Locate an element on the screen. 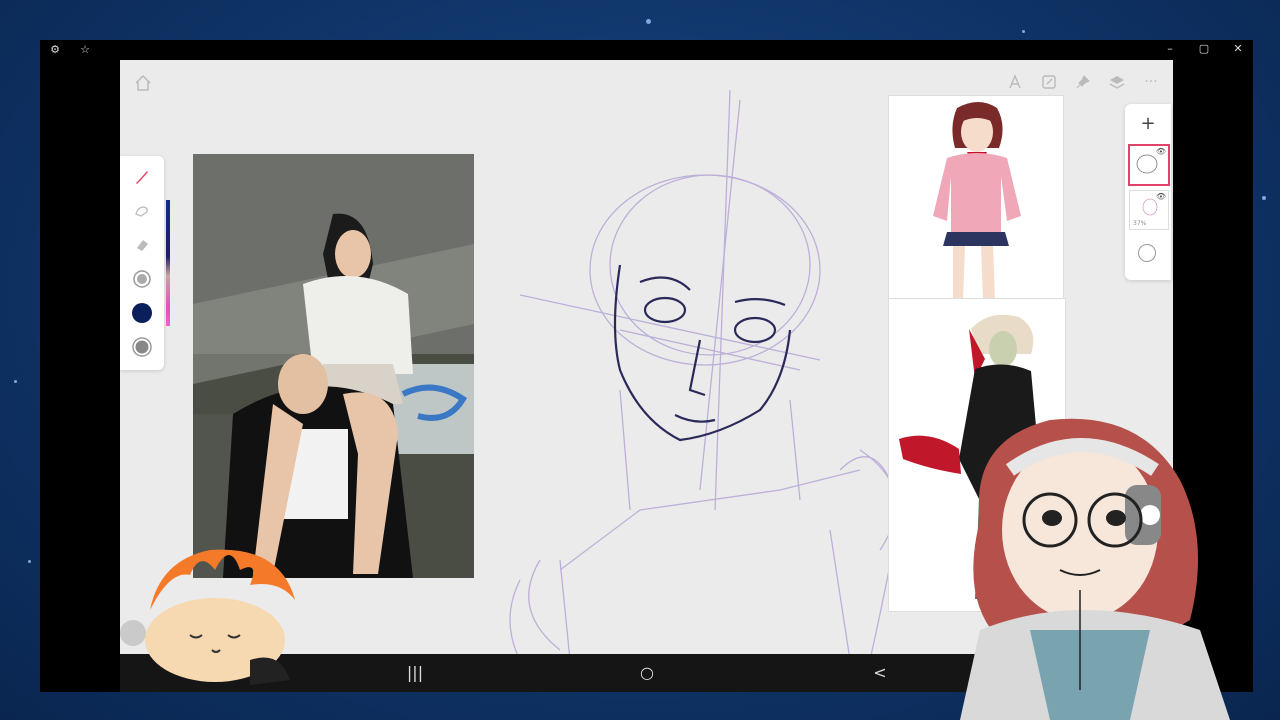  character-1-art is located at coordinates (976, 198).